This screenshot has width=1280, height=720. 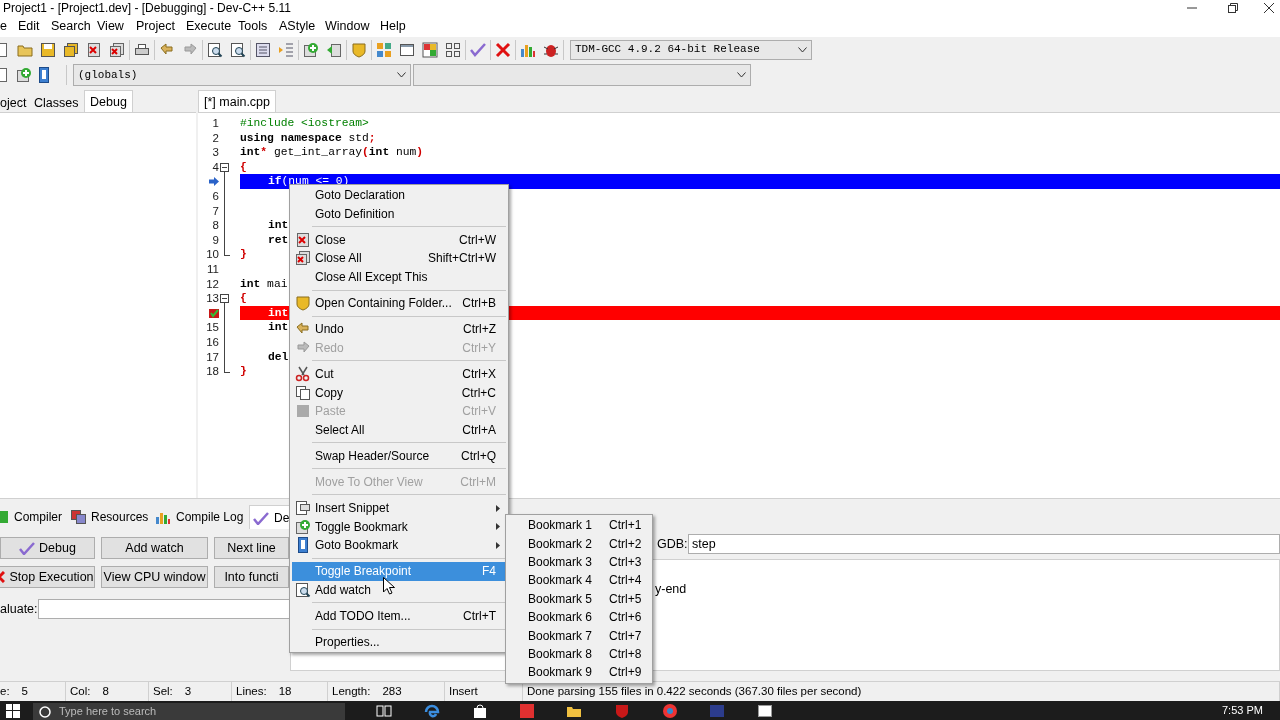 What do you see at coordinates (399, 258) in the screenshot?
I see `menu-item: Close All Shift+Ctrl+W` at bounding box center [399, 258].